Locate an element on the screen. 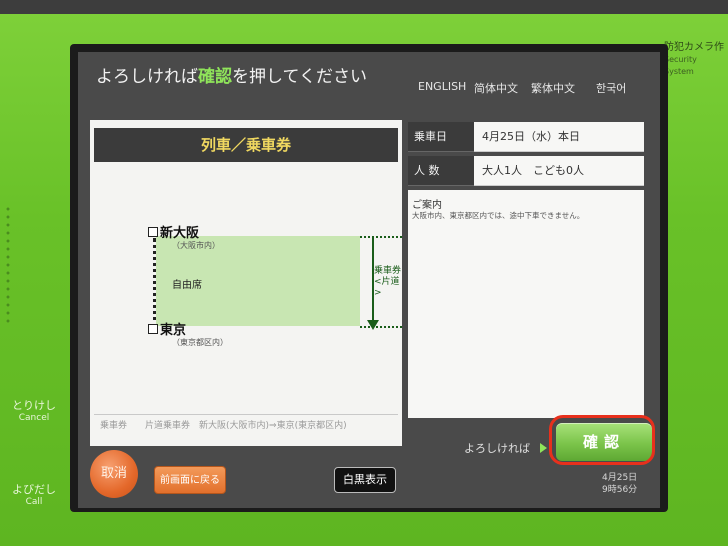 The width and height of the screenshot is (728, 546). clock: 4月25日 9時56分 is located at coordinates (619, 484).